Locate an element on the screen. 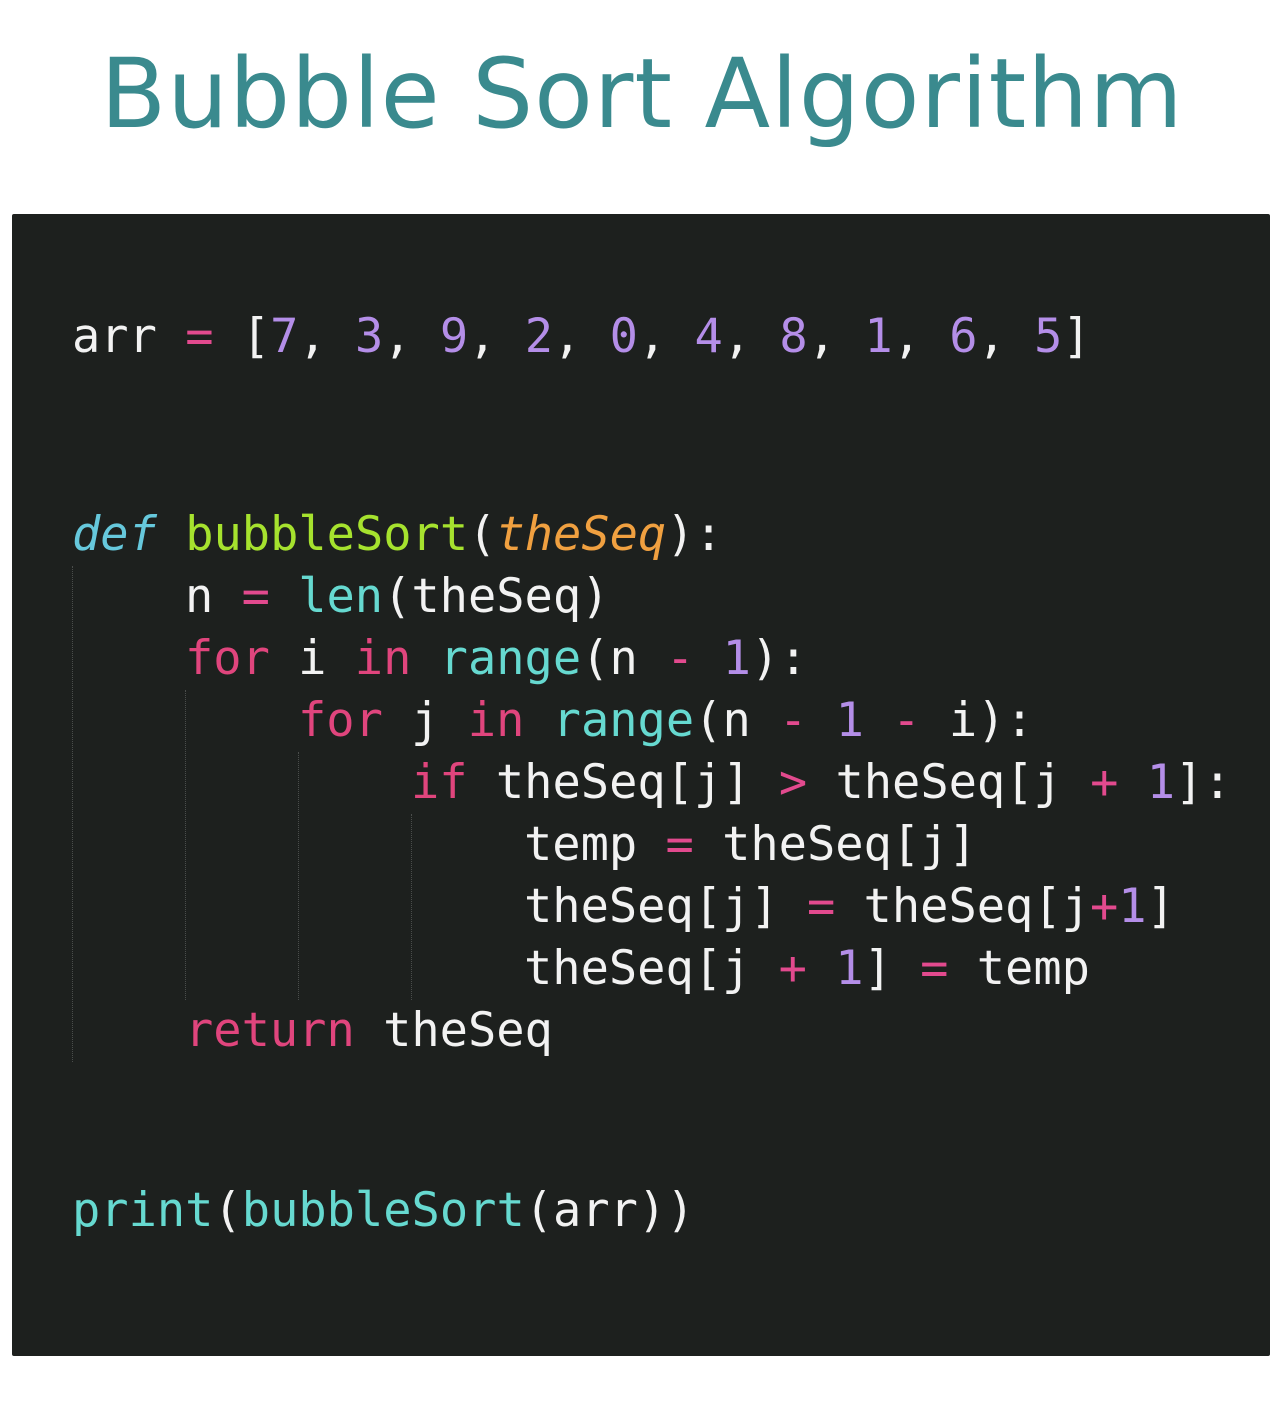  code-token: if is located at coordinates (439, 782).